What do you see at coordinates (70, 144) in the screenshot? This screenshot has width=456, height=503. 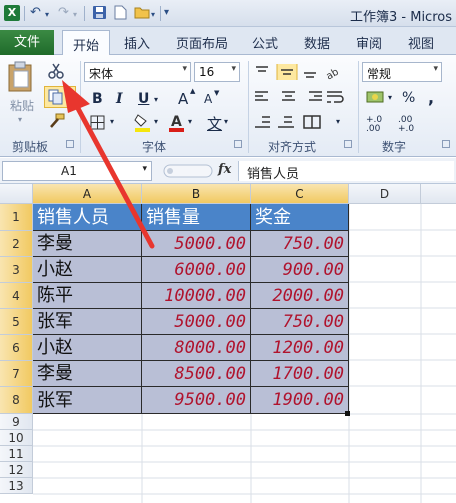 I see `clipboard-launcher-icon` at bounding box center [70, 144].